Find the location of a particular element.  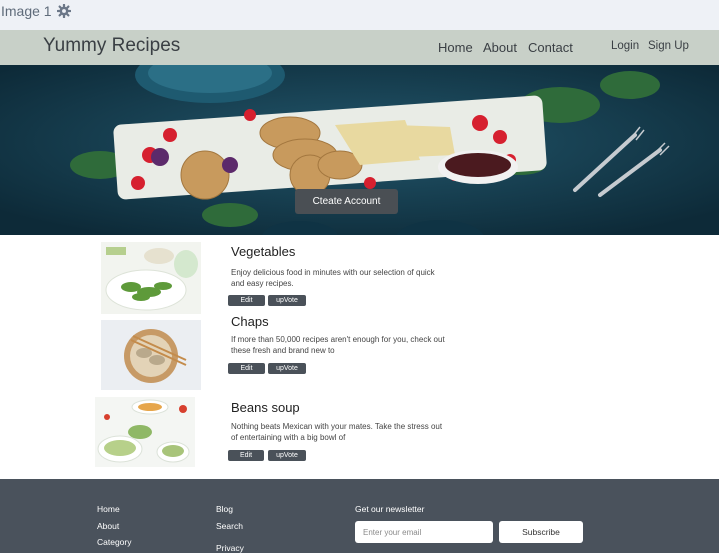

newsletter-label: Get our newsletter is located at coordinates (390, 509).